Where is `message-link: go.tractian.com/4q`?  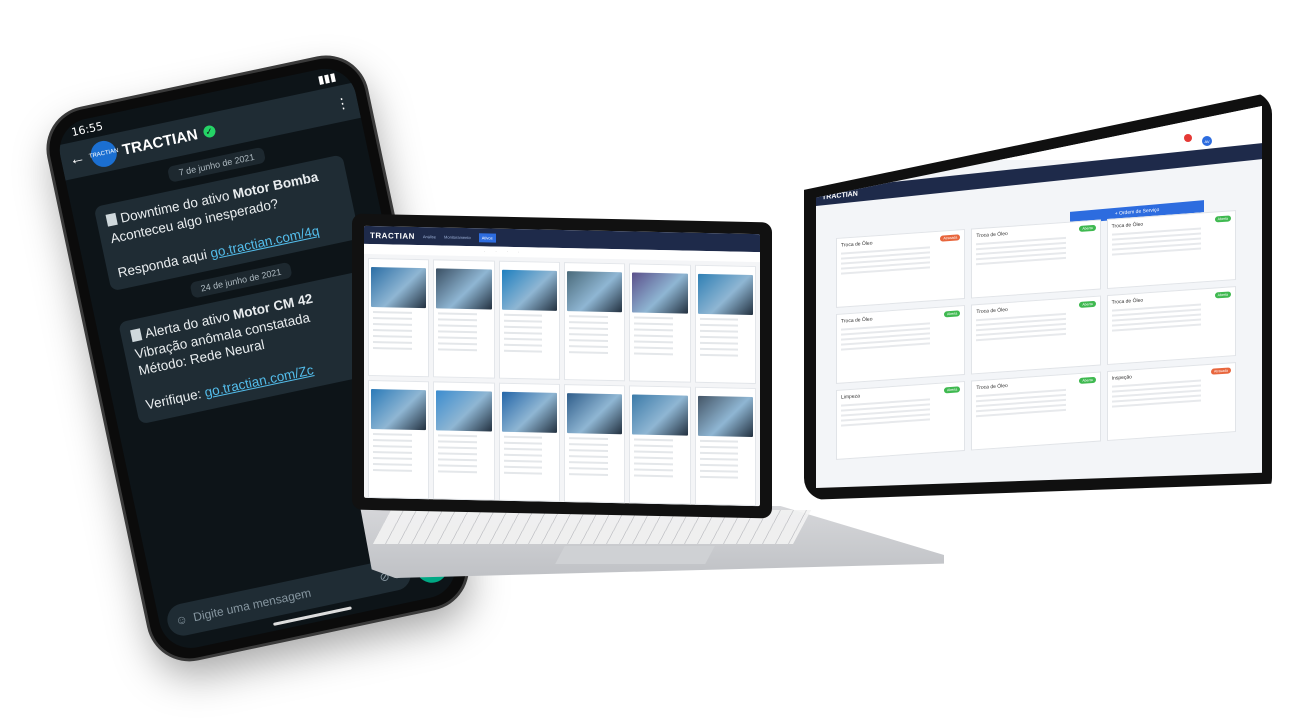
message-link: go.tractian.com/4q is located at coordinates (265, 242).